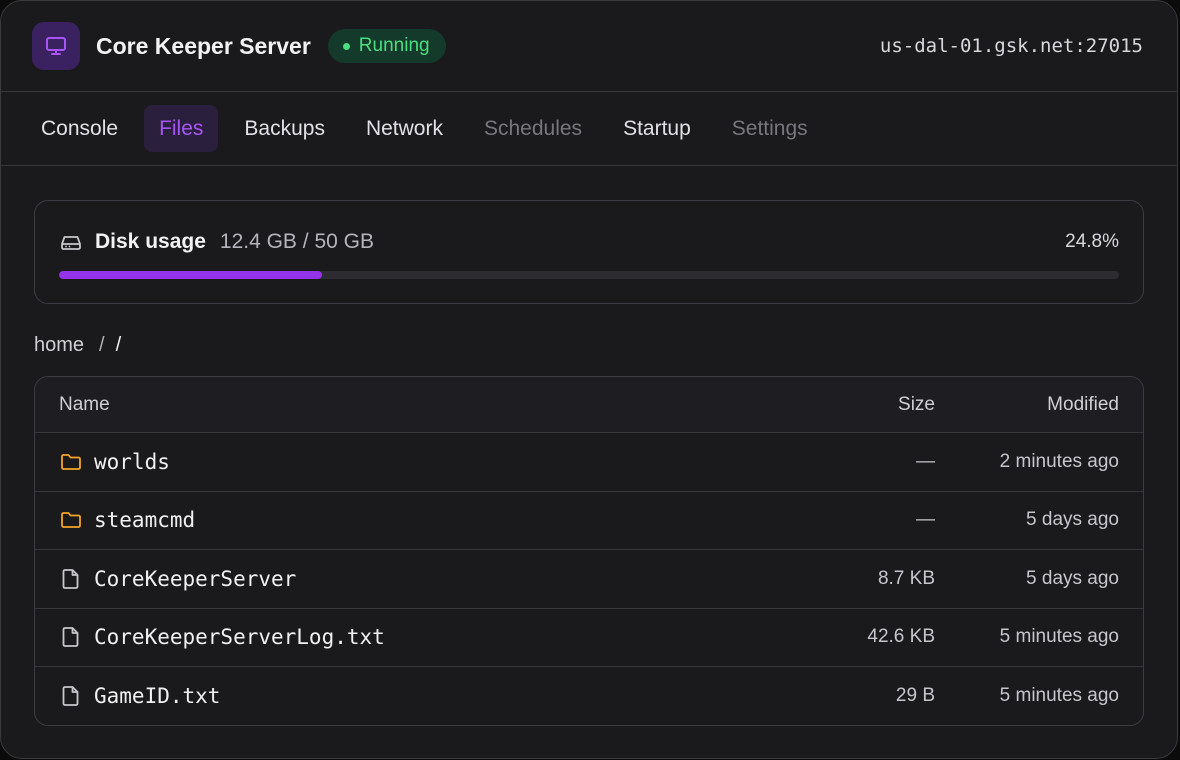 This screenshot has height=760, width=1180. I want to click on column-header-modified: Modified, so click(1027, 405).